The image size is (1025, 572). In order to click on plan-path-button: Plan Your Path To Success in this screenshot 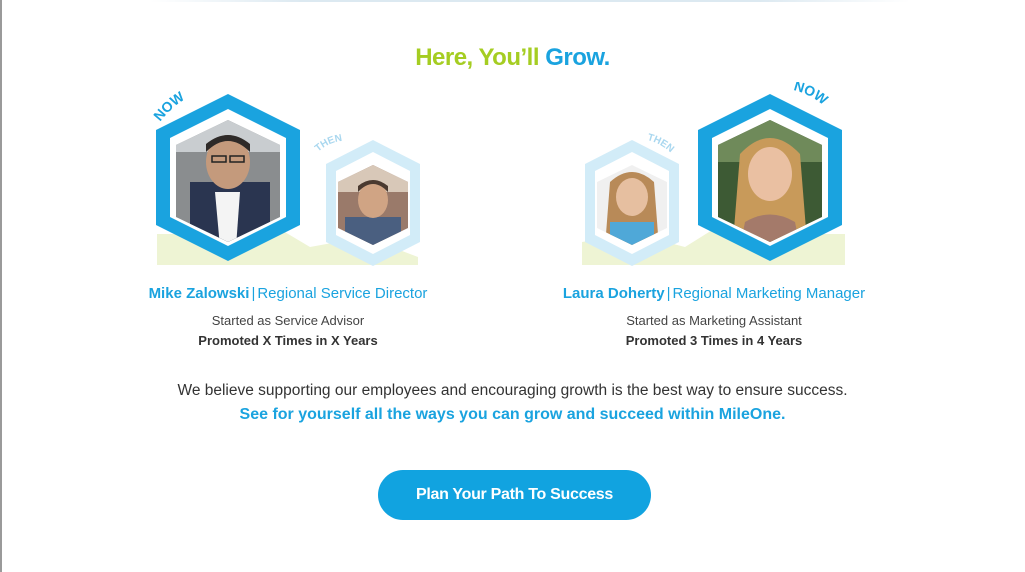, I will do `click(514, 495)`.